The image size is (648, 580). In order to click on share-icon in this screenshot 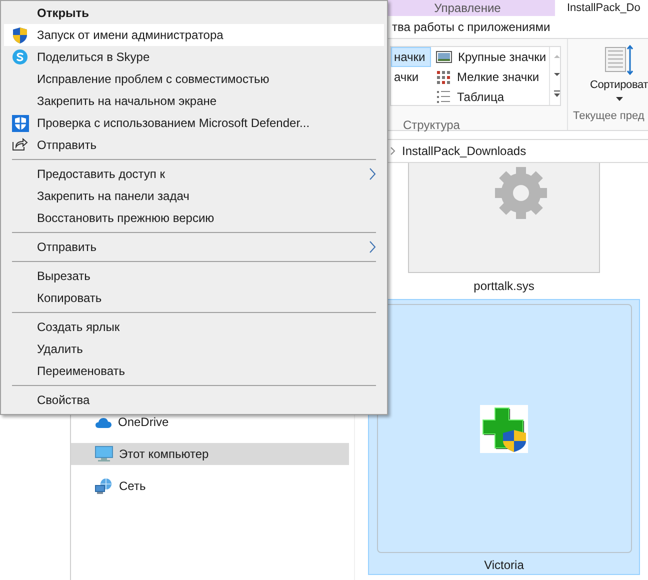, I will do `click(20, 144)`.